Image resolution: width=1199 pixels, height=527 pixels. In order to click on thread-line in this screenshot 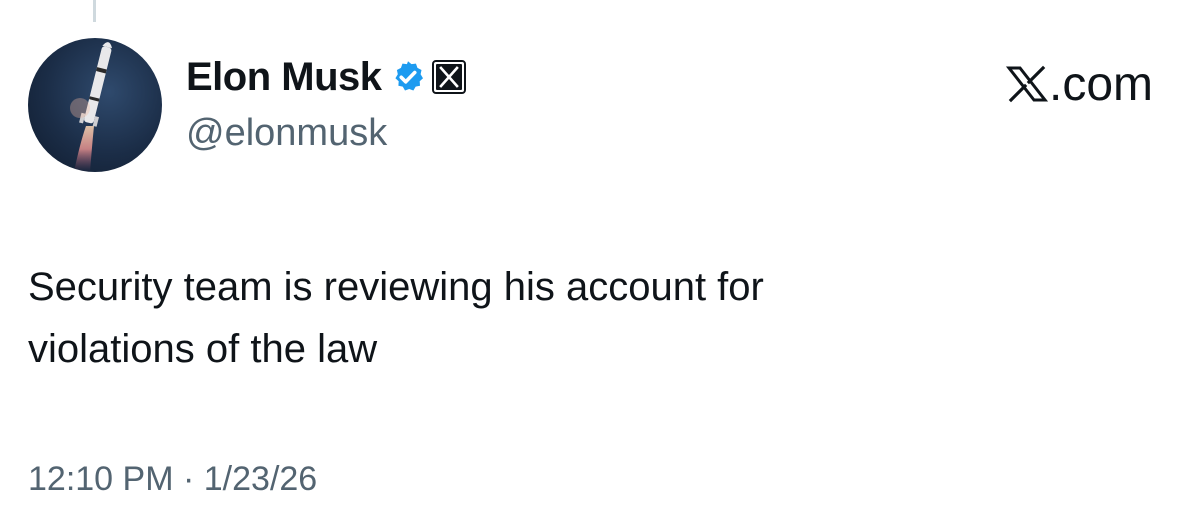, I will do `click(94, 11)`.